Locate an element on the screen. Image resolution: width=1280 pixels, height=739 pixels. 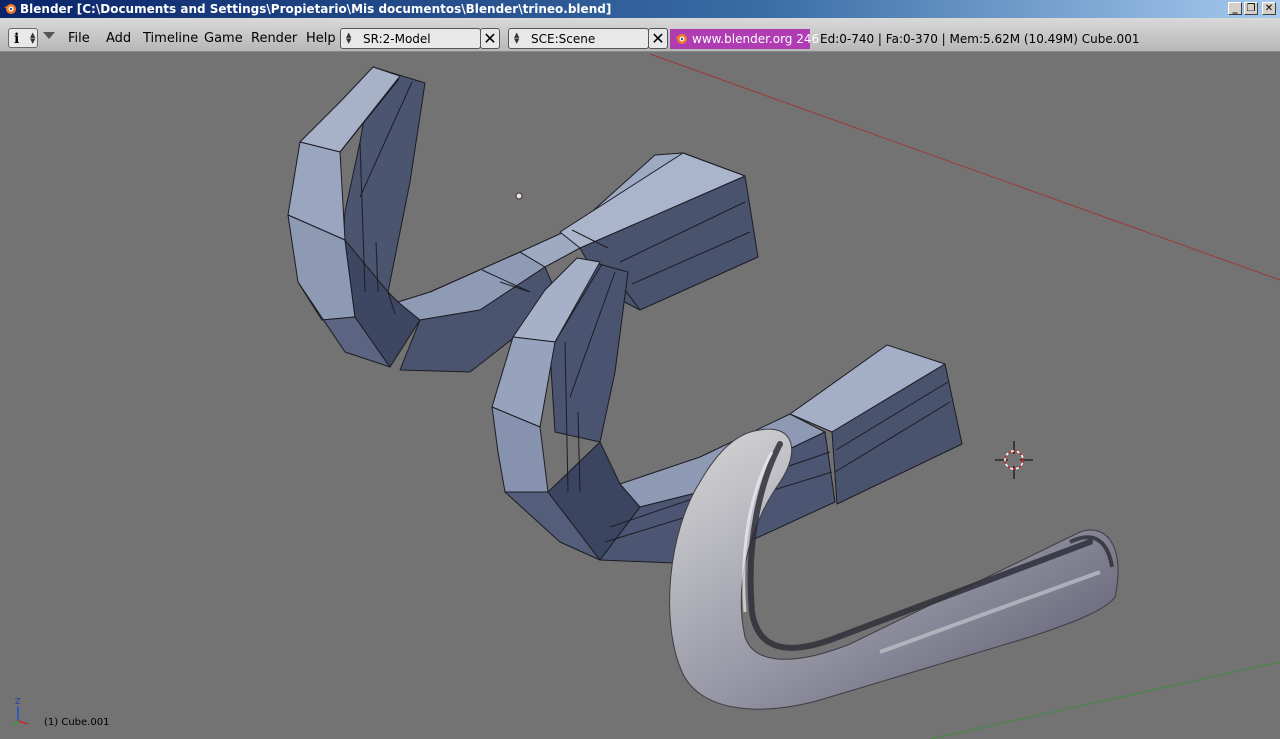
maximize-button: ❐ is located at coordinates (1251, 8).